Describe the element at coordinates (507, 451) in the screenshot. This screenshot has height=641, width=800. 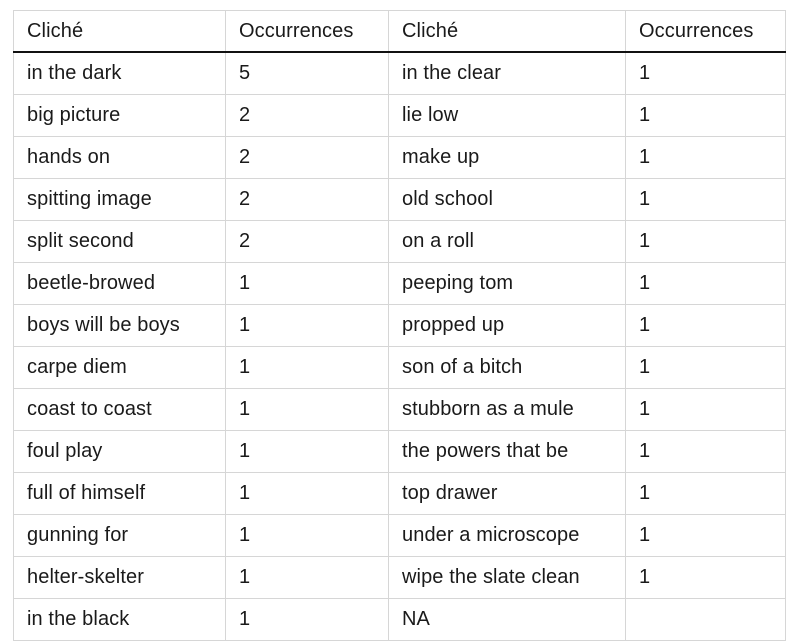
I see `cell-cliche-right: the powers that be` at that location.